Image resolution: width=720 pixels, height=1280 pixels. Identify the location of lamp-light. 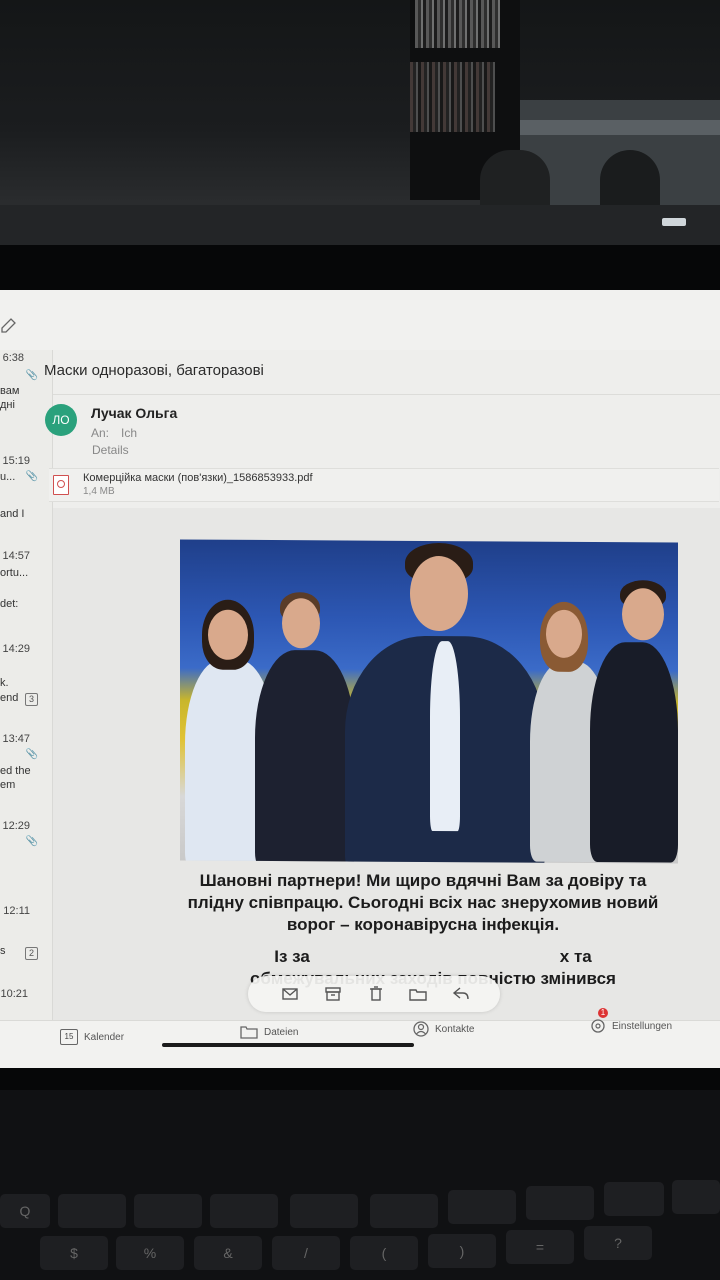
(674, 222).